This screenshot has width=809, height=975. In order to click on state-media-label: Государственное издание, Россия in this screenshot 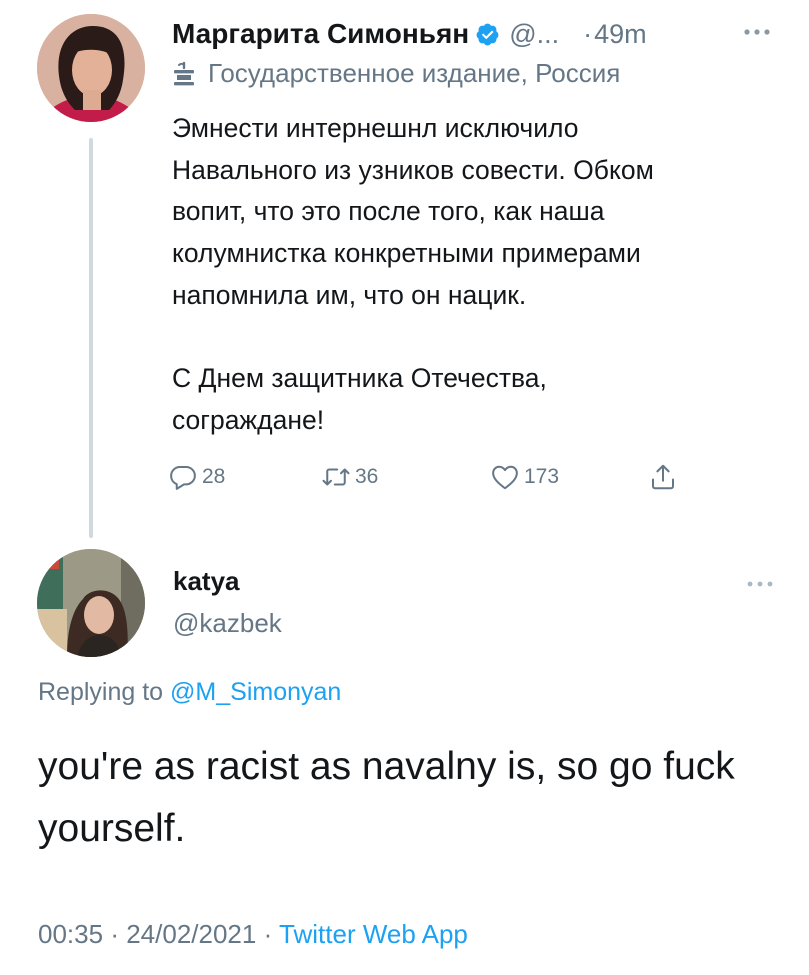, I will do `click(396, 73)`.